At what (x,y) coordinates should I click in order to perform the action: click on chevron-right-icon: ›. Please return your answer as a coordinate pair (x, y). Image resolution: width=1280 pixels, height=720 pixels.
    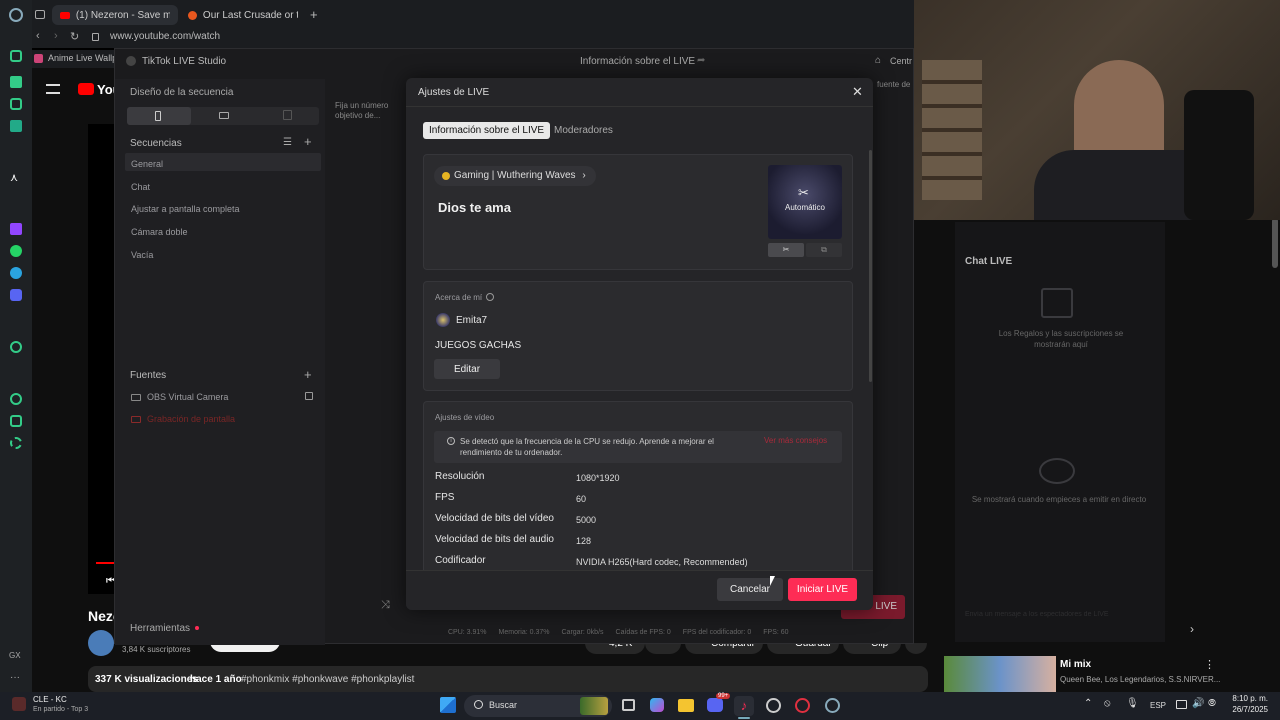
    Looking at the image, I should click on (1192, 629).